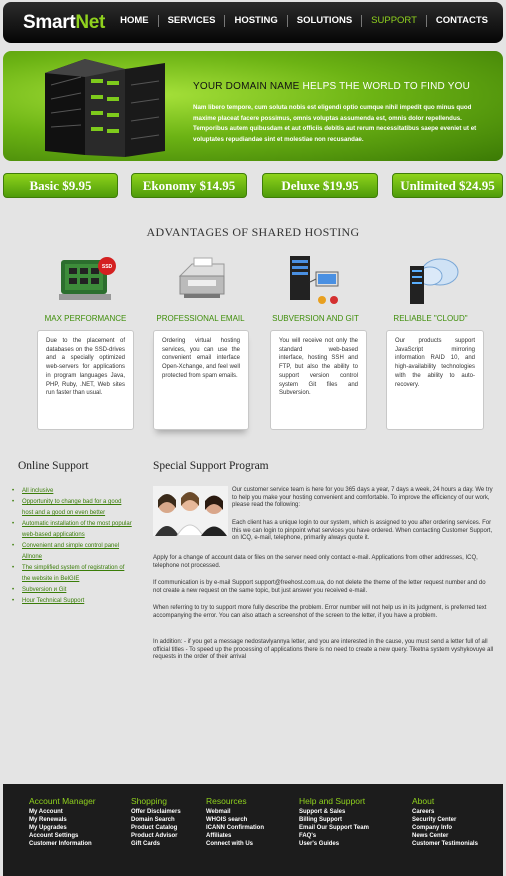 The height and width of the screenshot is (876, 506). Describe the element at coordinates (60, 185) in the screenshot. I see `plan-basic-button: Basic $9.95` at that location.